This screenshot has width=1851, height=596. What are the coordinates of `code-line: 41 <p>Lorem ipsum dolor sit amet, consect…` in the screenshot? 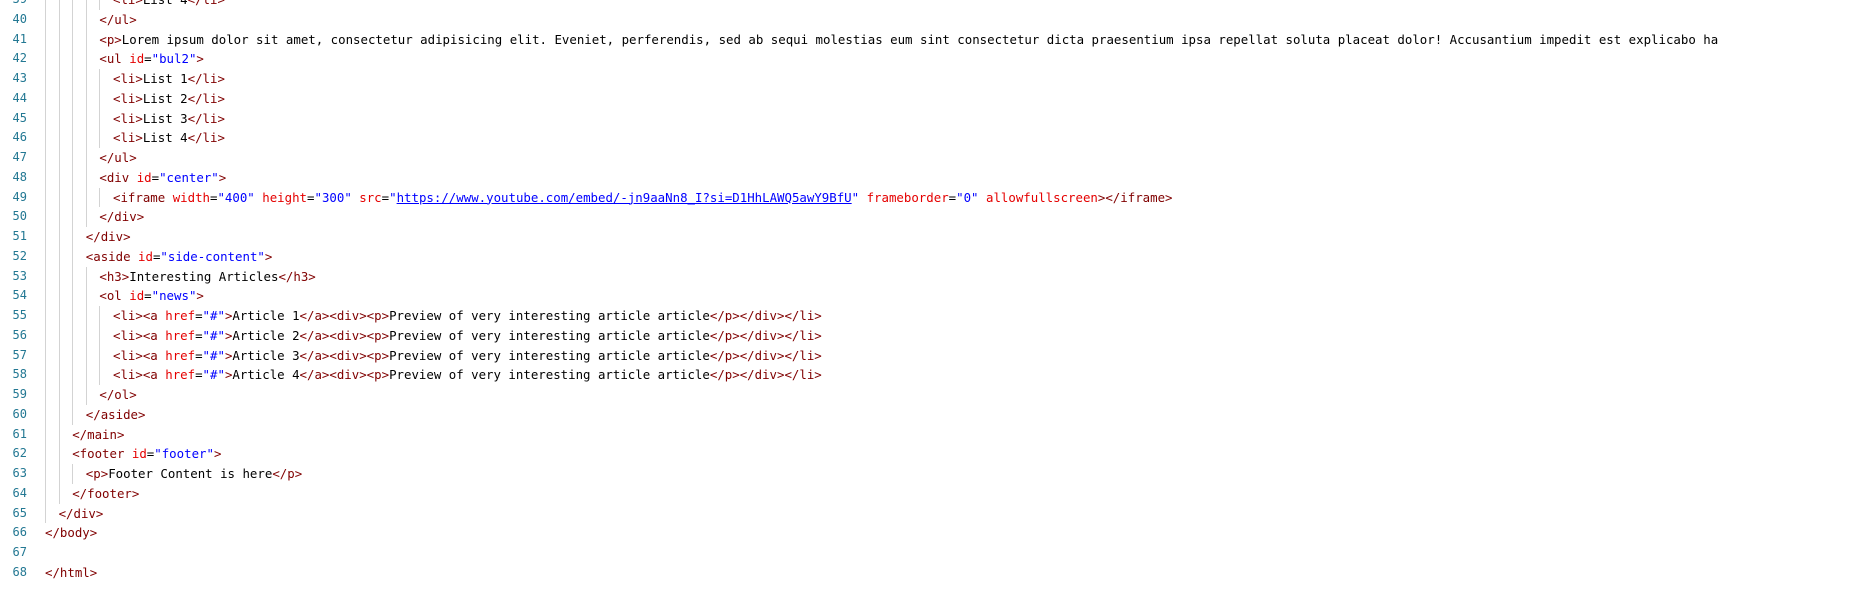 It's located at (925, 39).